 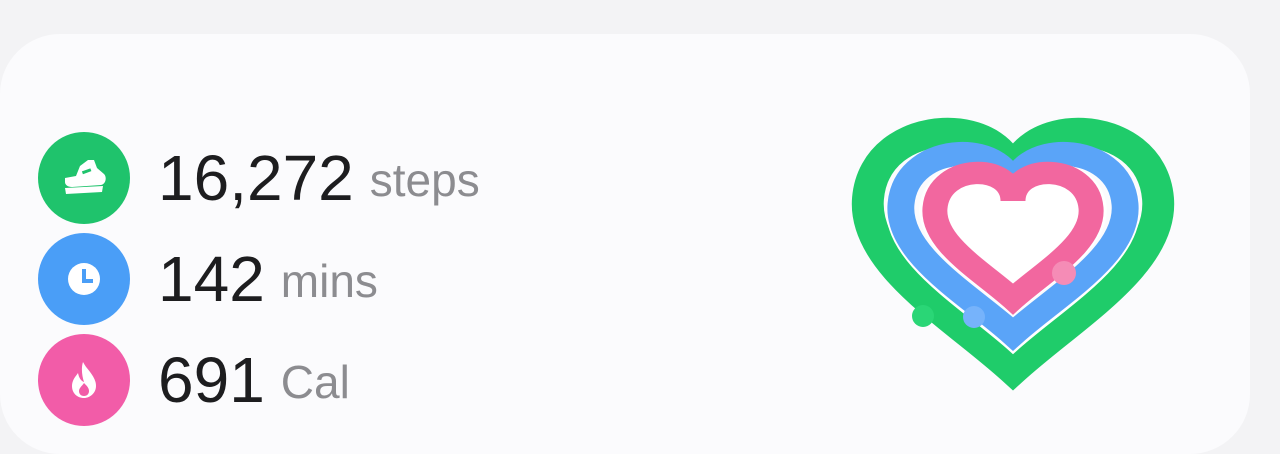 I want to click on steps-badge, so click(x=84, y=178).